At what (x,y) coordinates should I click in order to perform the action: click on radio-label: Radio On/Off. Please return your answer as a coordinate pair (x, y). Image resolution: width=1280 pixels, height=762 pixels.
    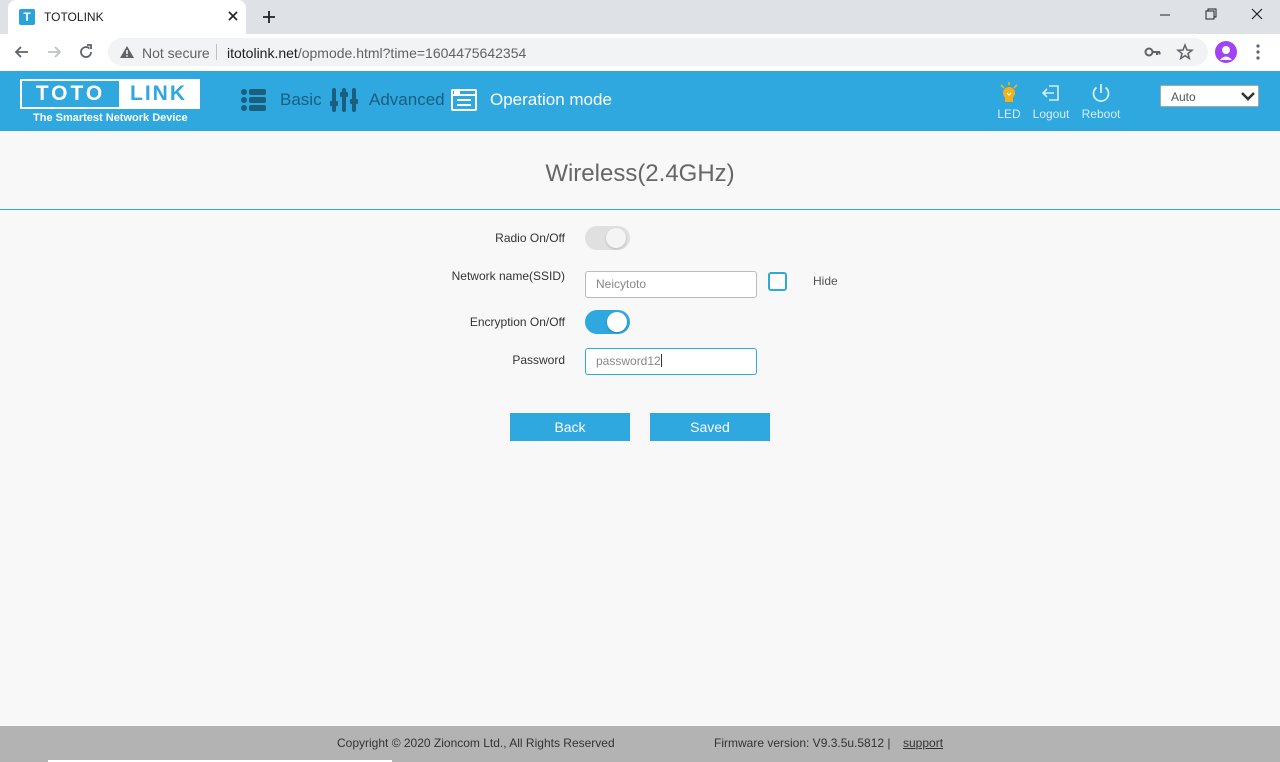
    Looking at the image, I should click on (530, 238).